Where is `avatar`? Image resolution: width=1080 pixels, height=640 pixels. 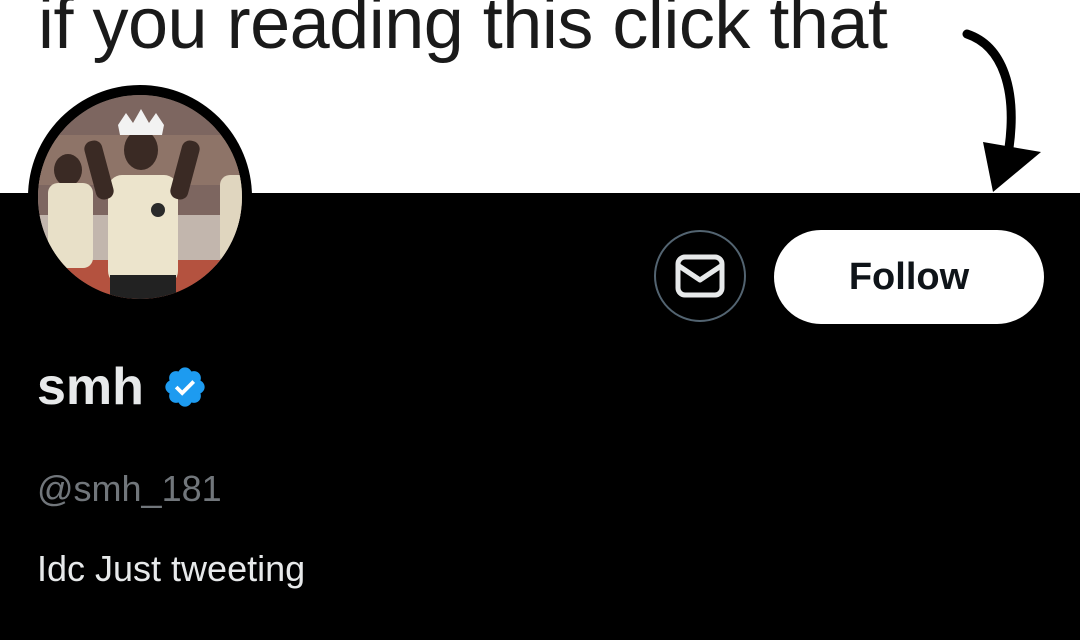 avatar is located at coordinates (140, 197).